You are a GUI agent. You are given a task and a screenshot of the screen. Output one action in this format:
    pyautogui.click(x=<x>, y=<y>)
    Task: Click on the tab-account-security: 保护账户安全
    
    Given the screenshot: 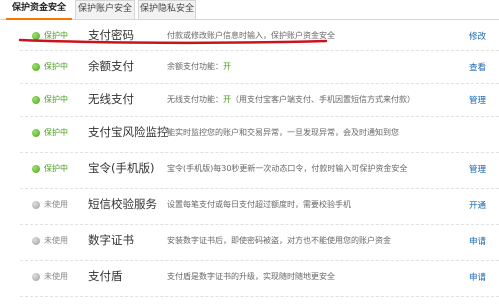 What is the action you would take?
    pyautogui.click(x=105, y=9)
    